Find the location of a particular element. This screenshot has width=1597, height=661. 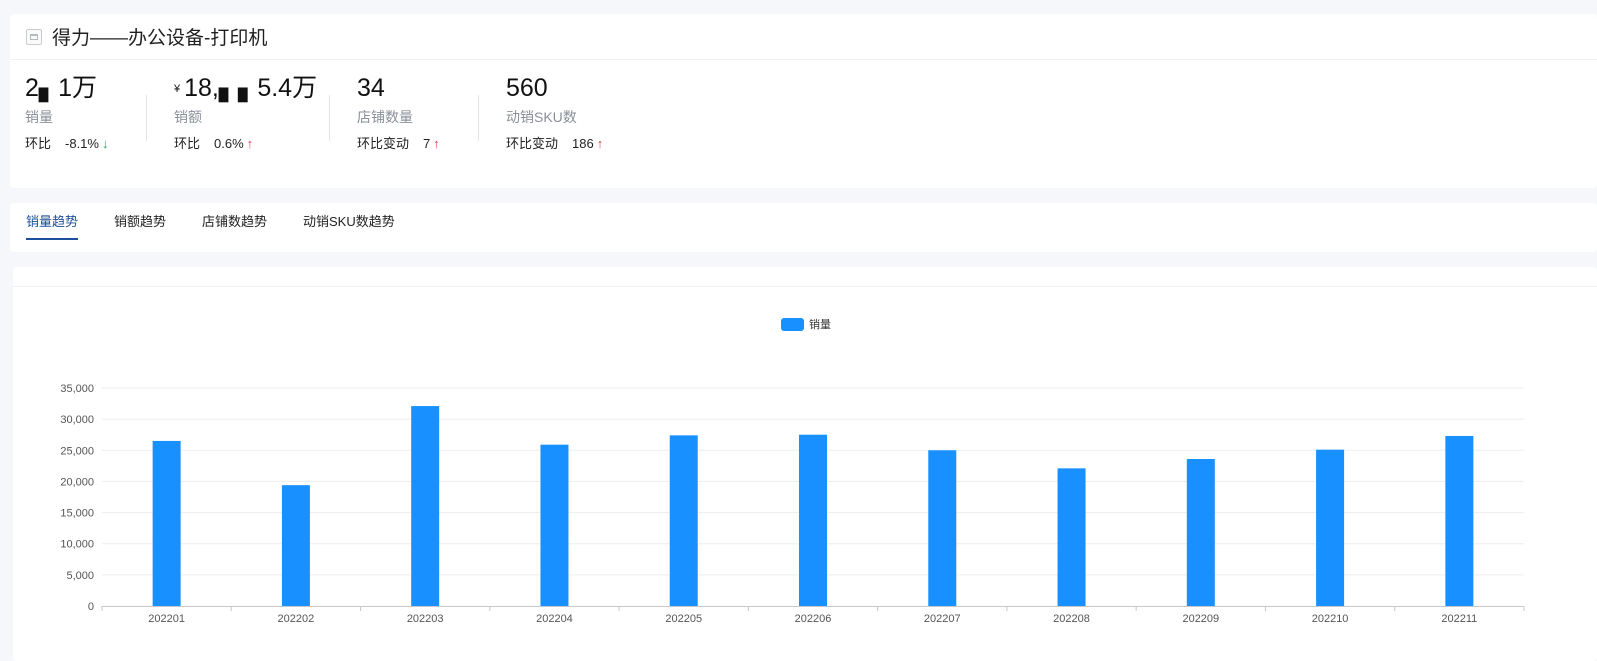

metric-label: 销量 is located at coordinates (39, 117).